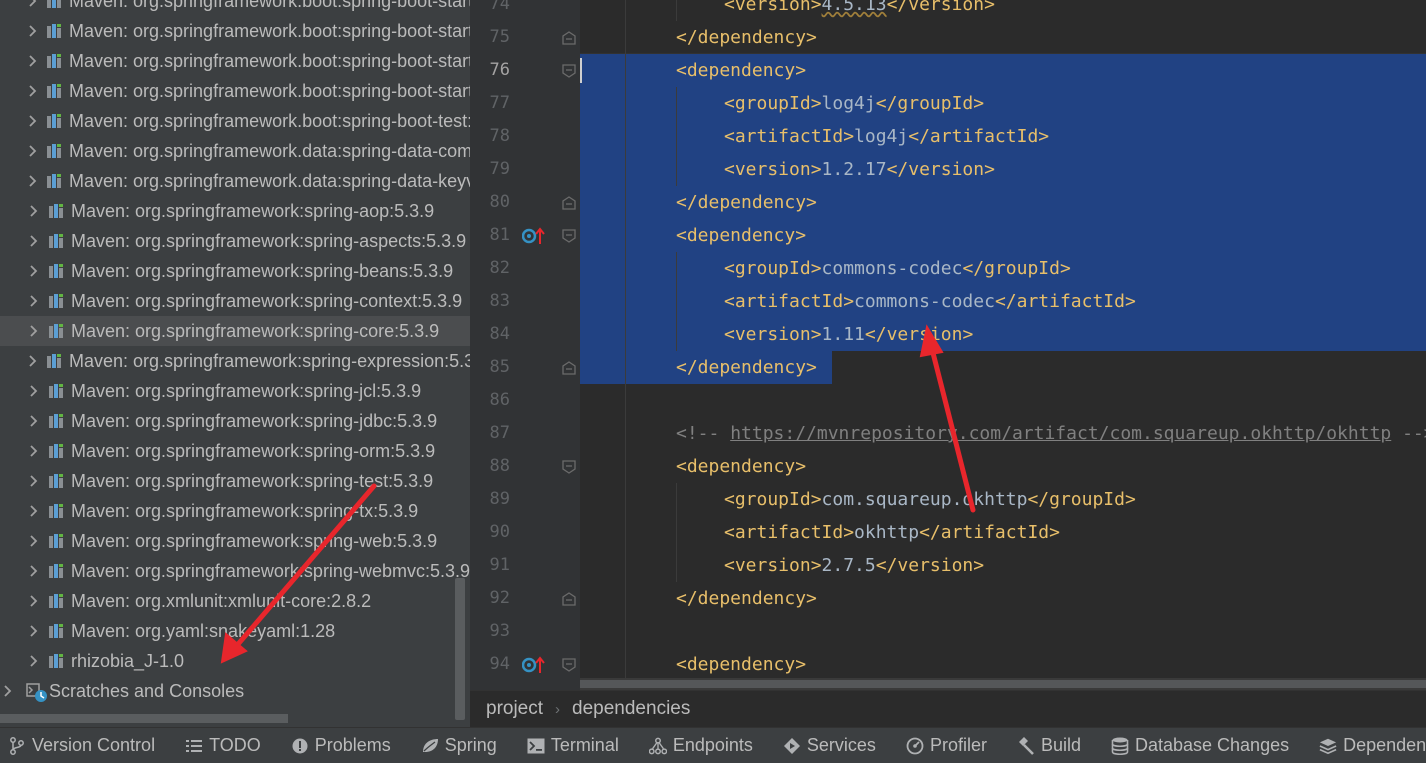  Describe the element at coordinates (235, 691) in the screenshot. I see `tree-item-scratches: Scratches and Consoles` at that location.